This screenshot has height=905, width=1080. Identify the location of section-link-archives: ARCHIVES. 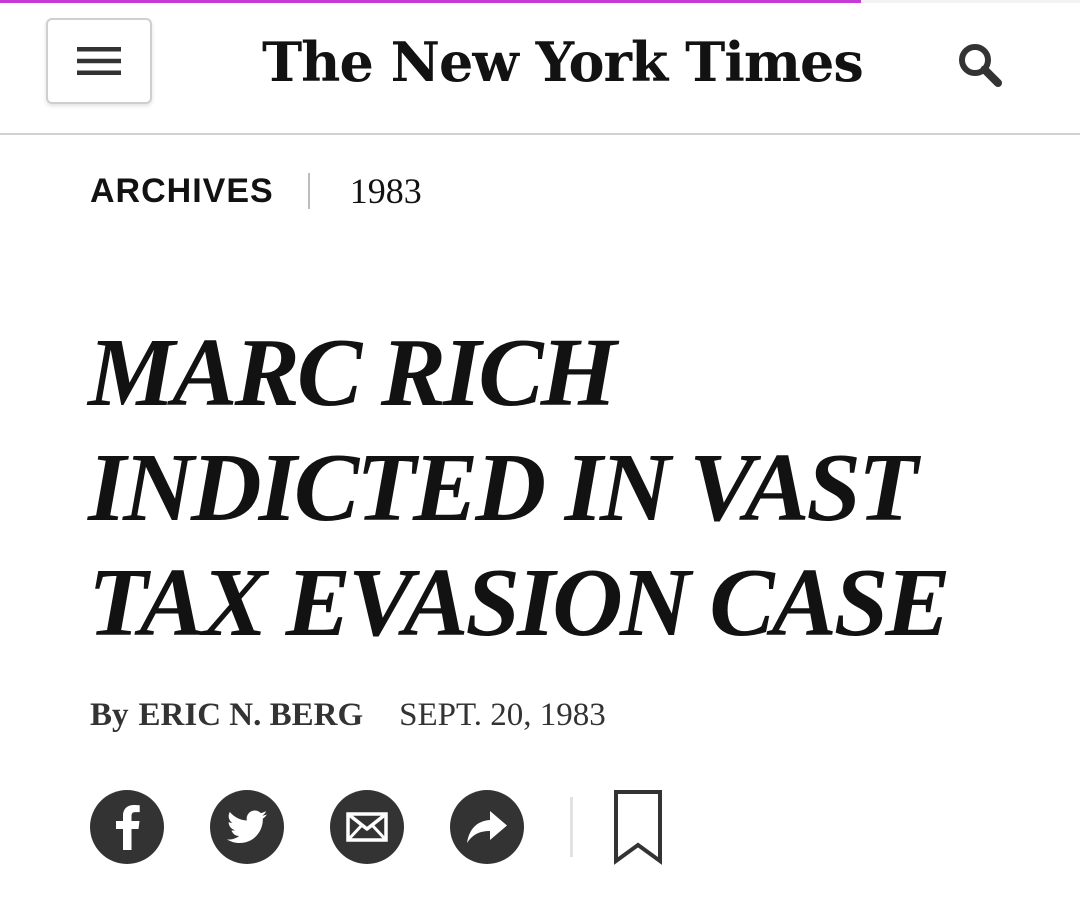
(182, 191).